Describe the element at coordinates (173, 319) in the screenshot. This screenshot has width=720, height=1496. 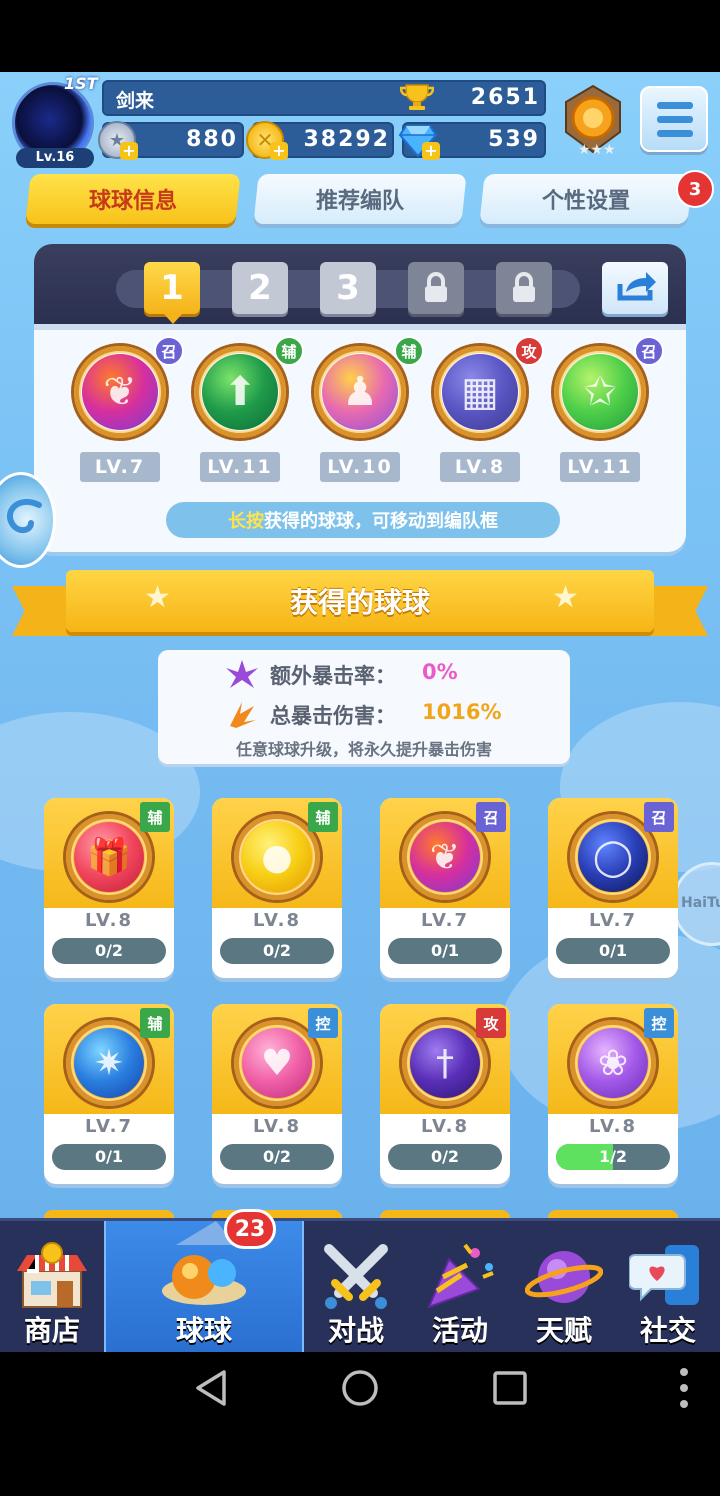
I see `active-slot-pointer` at that location.